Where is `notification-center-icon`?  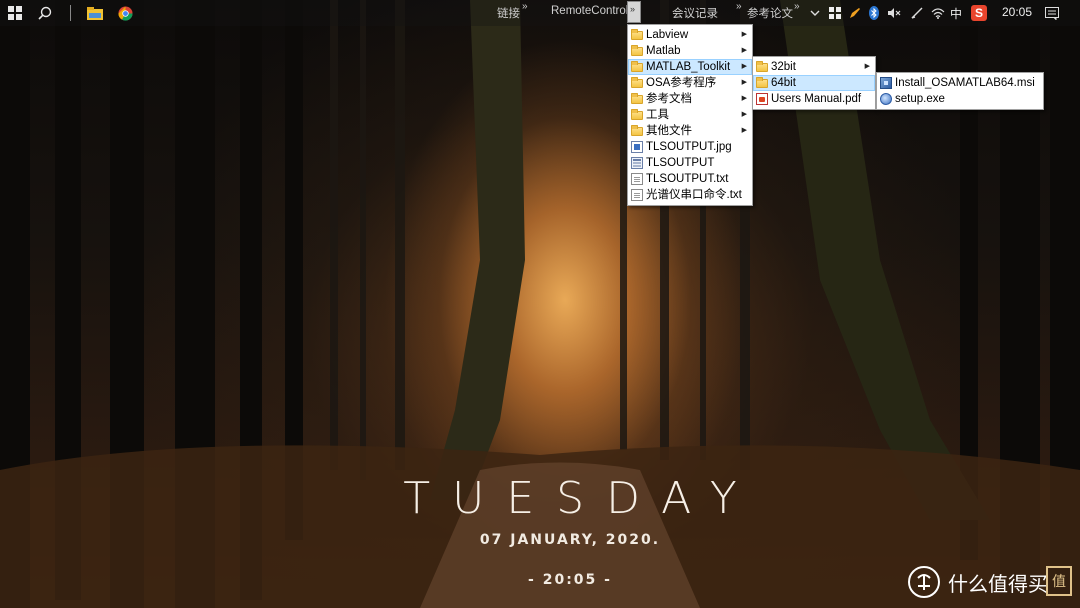 notification-center-icon is located at coordinates (1052, 13).